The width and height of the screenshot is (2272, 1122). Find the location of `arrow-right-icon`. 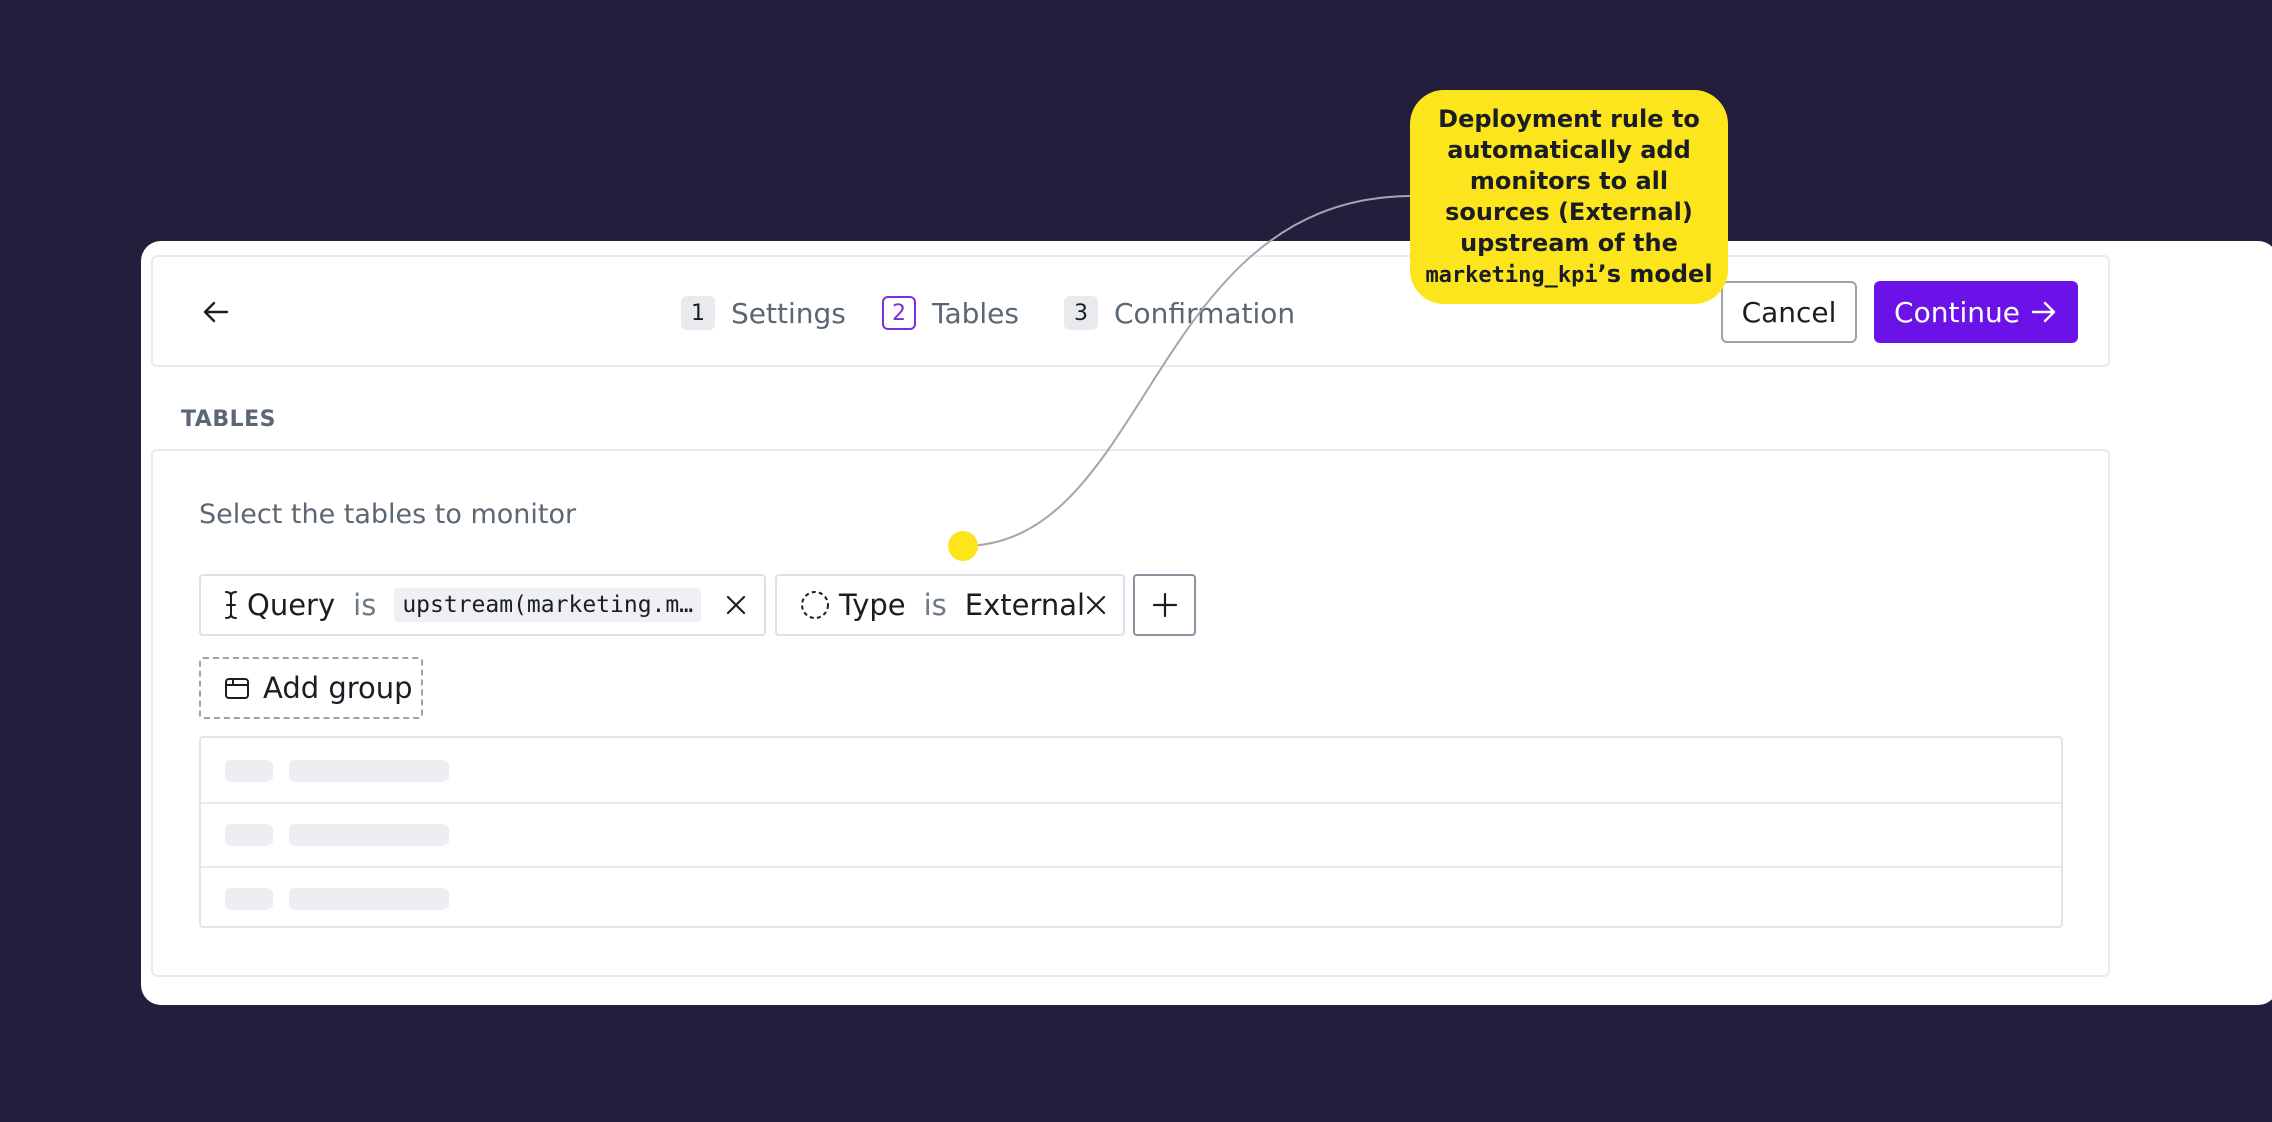

arrow-right-icon is located at coordinates (2043, 312).